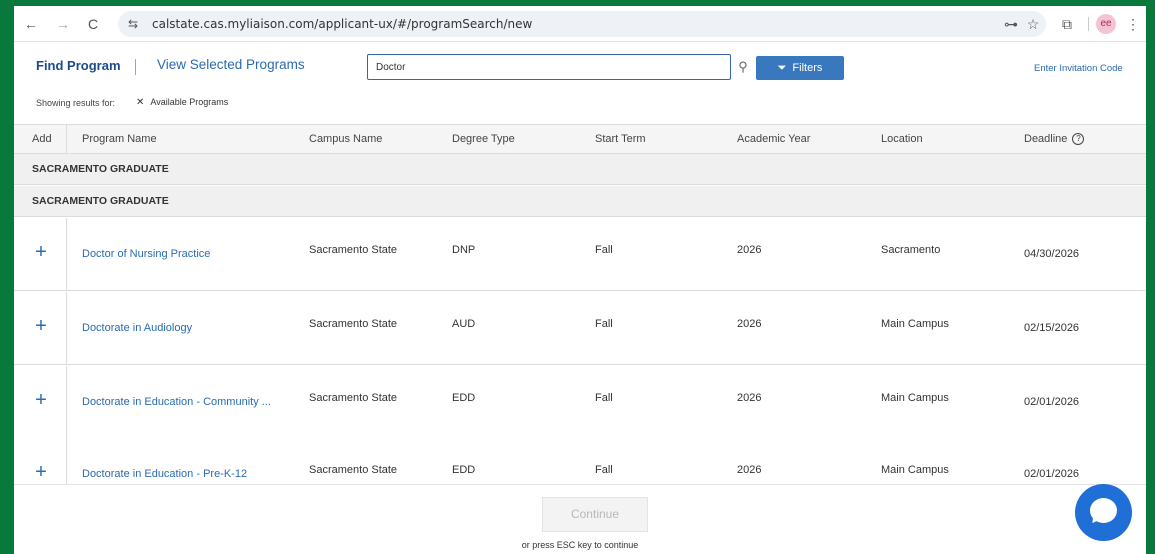  Describe the element at coordinates (620, 139) in the screenshot. I see `column-header-start-term: Start Term` at that location.